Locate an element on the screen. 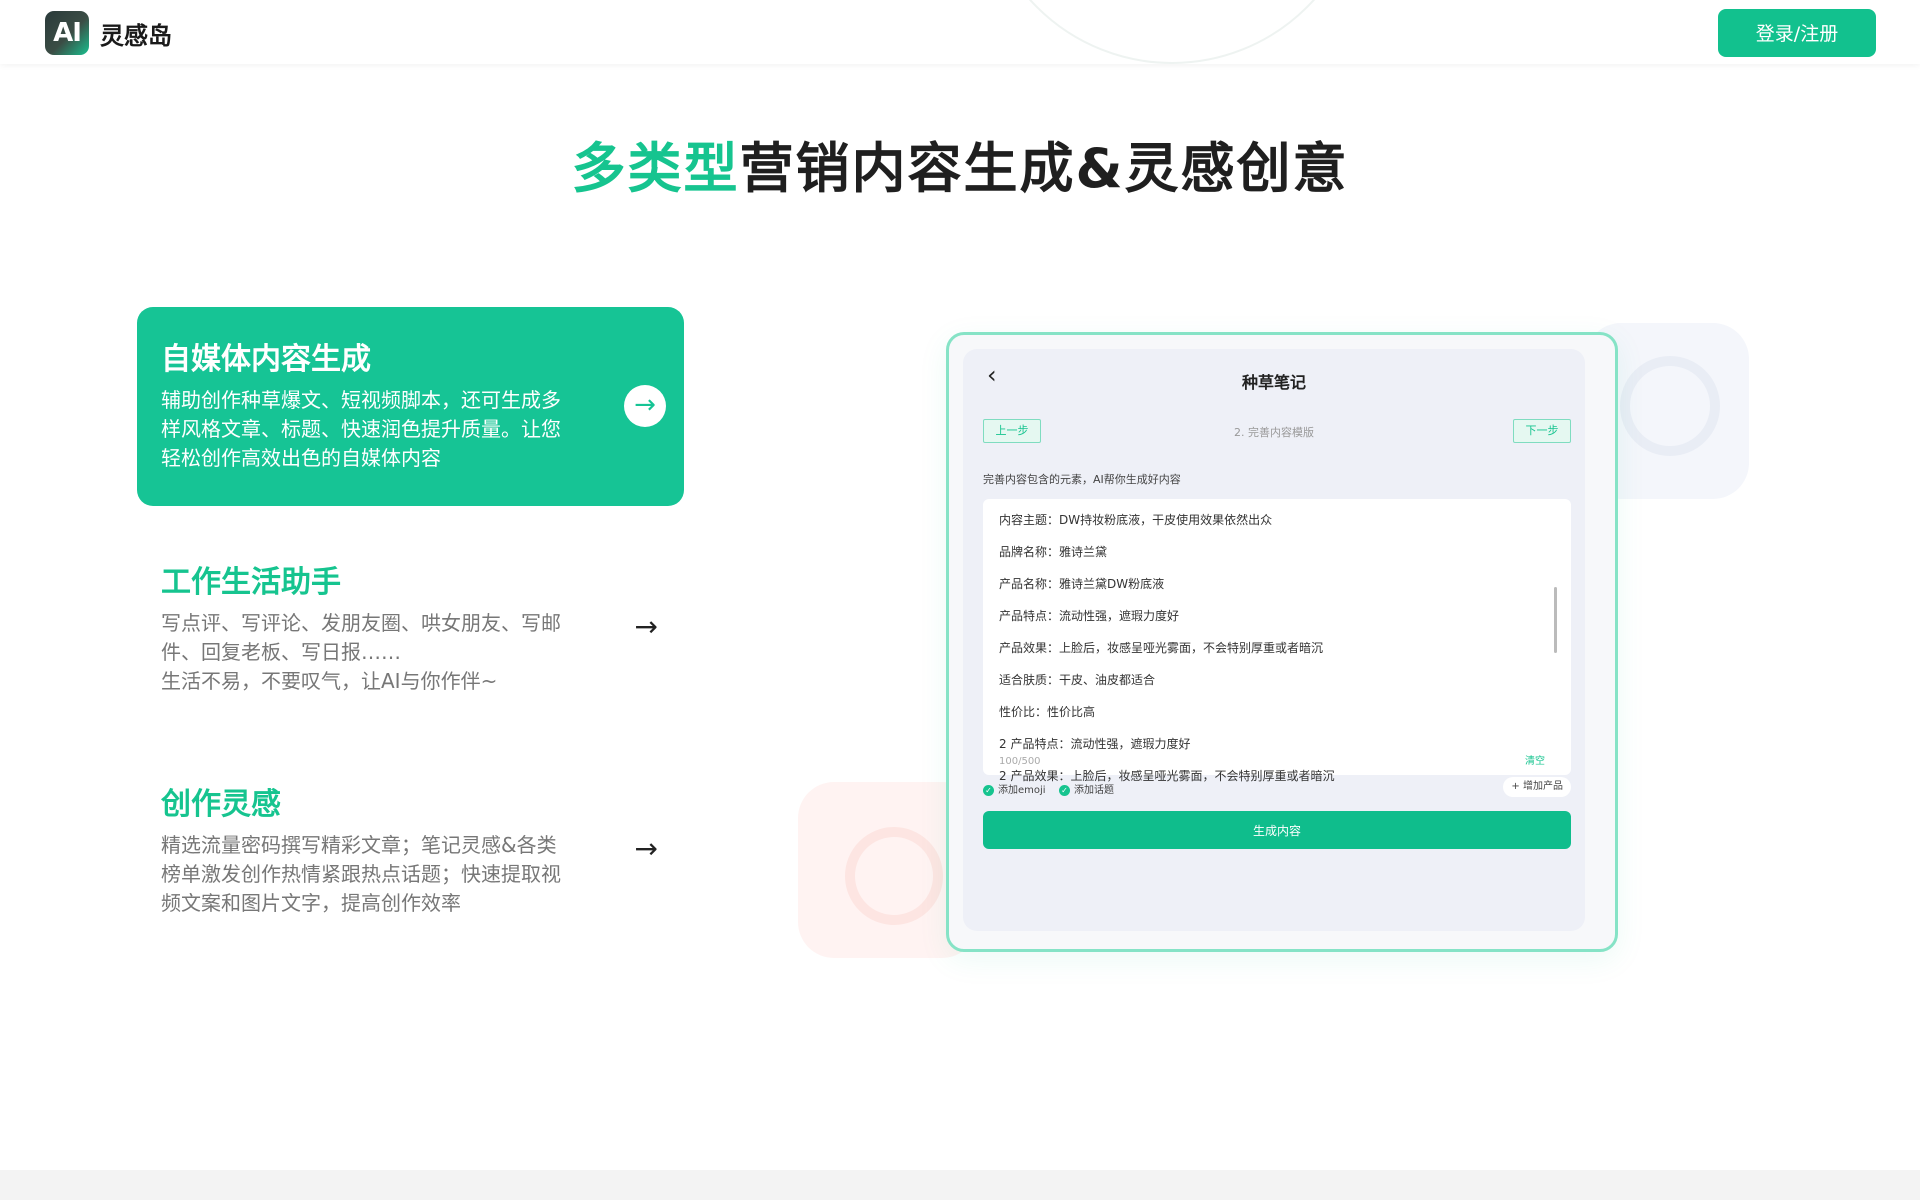  generate-button: 生成内容 is located at coordinates (1277, 830).